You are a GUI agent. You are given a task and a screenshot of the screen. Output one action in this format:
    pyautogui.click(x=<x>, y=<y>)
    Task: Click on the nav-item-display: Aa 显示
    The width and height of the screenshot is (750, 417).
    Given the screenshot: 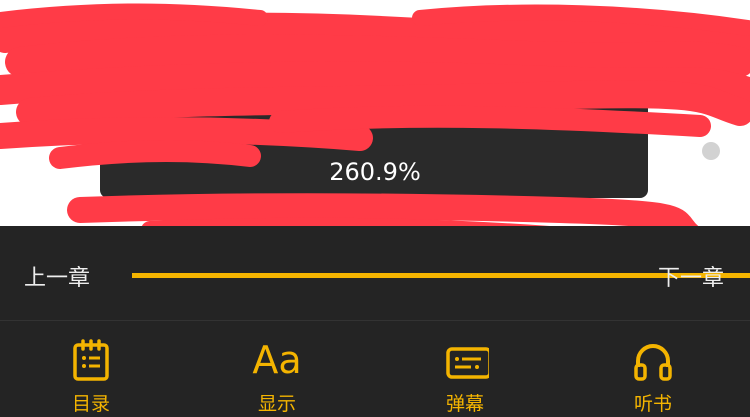 What is the action you would take?
    pyautogui.click(x=277, y=369)
    